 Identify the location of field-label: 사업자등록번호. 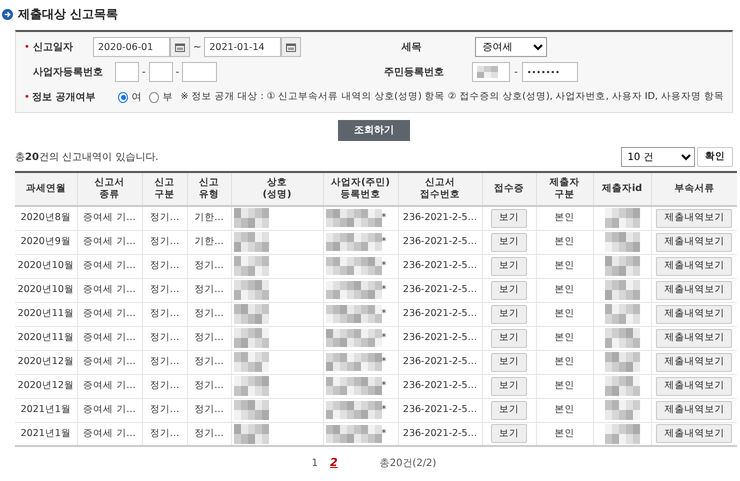
(68, 73).